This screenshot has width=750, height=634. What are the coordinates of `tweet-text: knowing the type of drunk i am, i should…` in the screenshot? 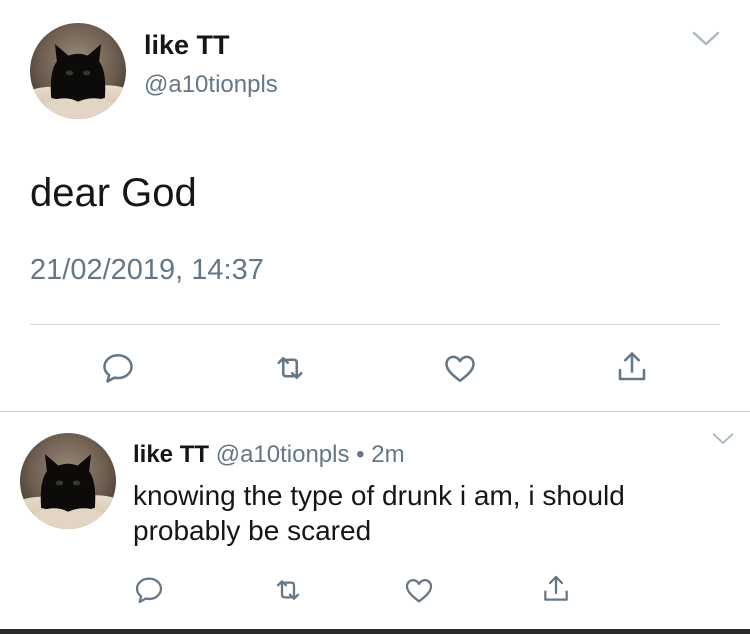 It's located at (379, 513).